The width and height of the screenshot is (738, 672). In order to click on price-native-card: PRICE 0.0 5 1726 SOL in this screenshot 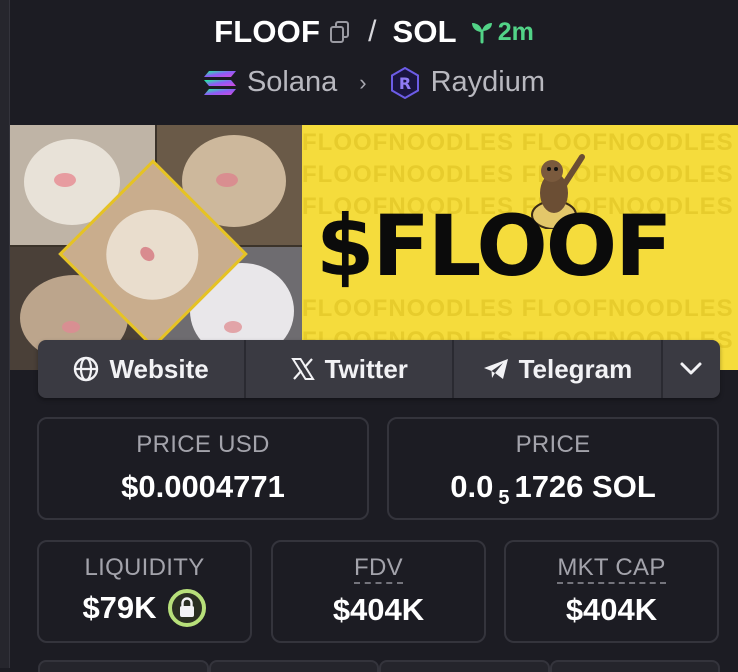, I will do `click(553, 468)`.